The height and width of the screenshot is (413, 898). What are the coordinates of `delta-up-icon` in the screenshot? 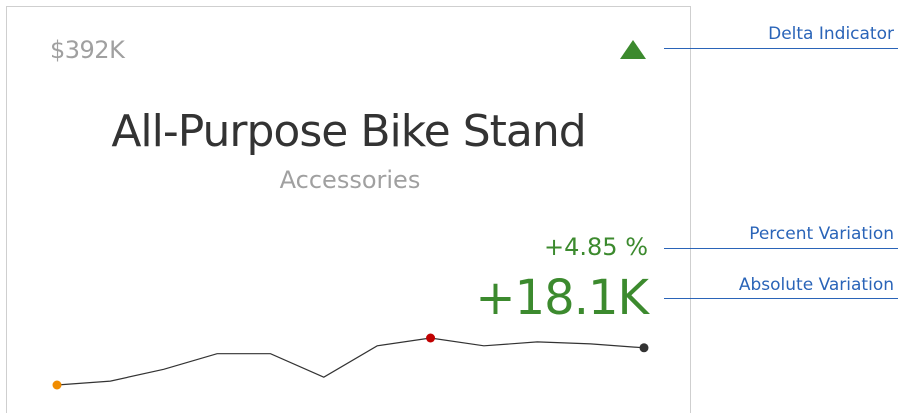 It's located at (633, 49).